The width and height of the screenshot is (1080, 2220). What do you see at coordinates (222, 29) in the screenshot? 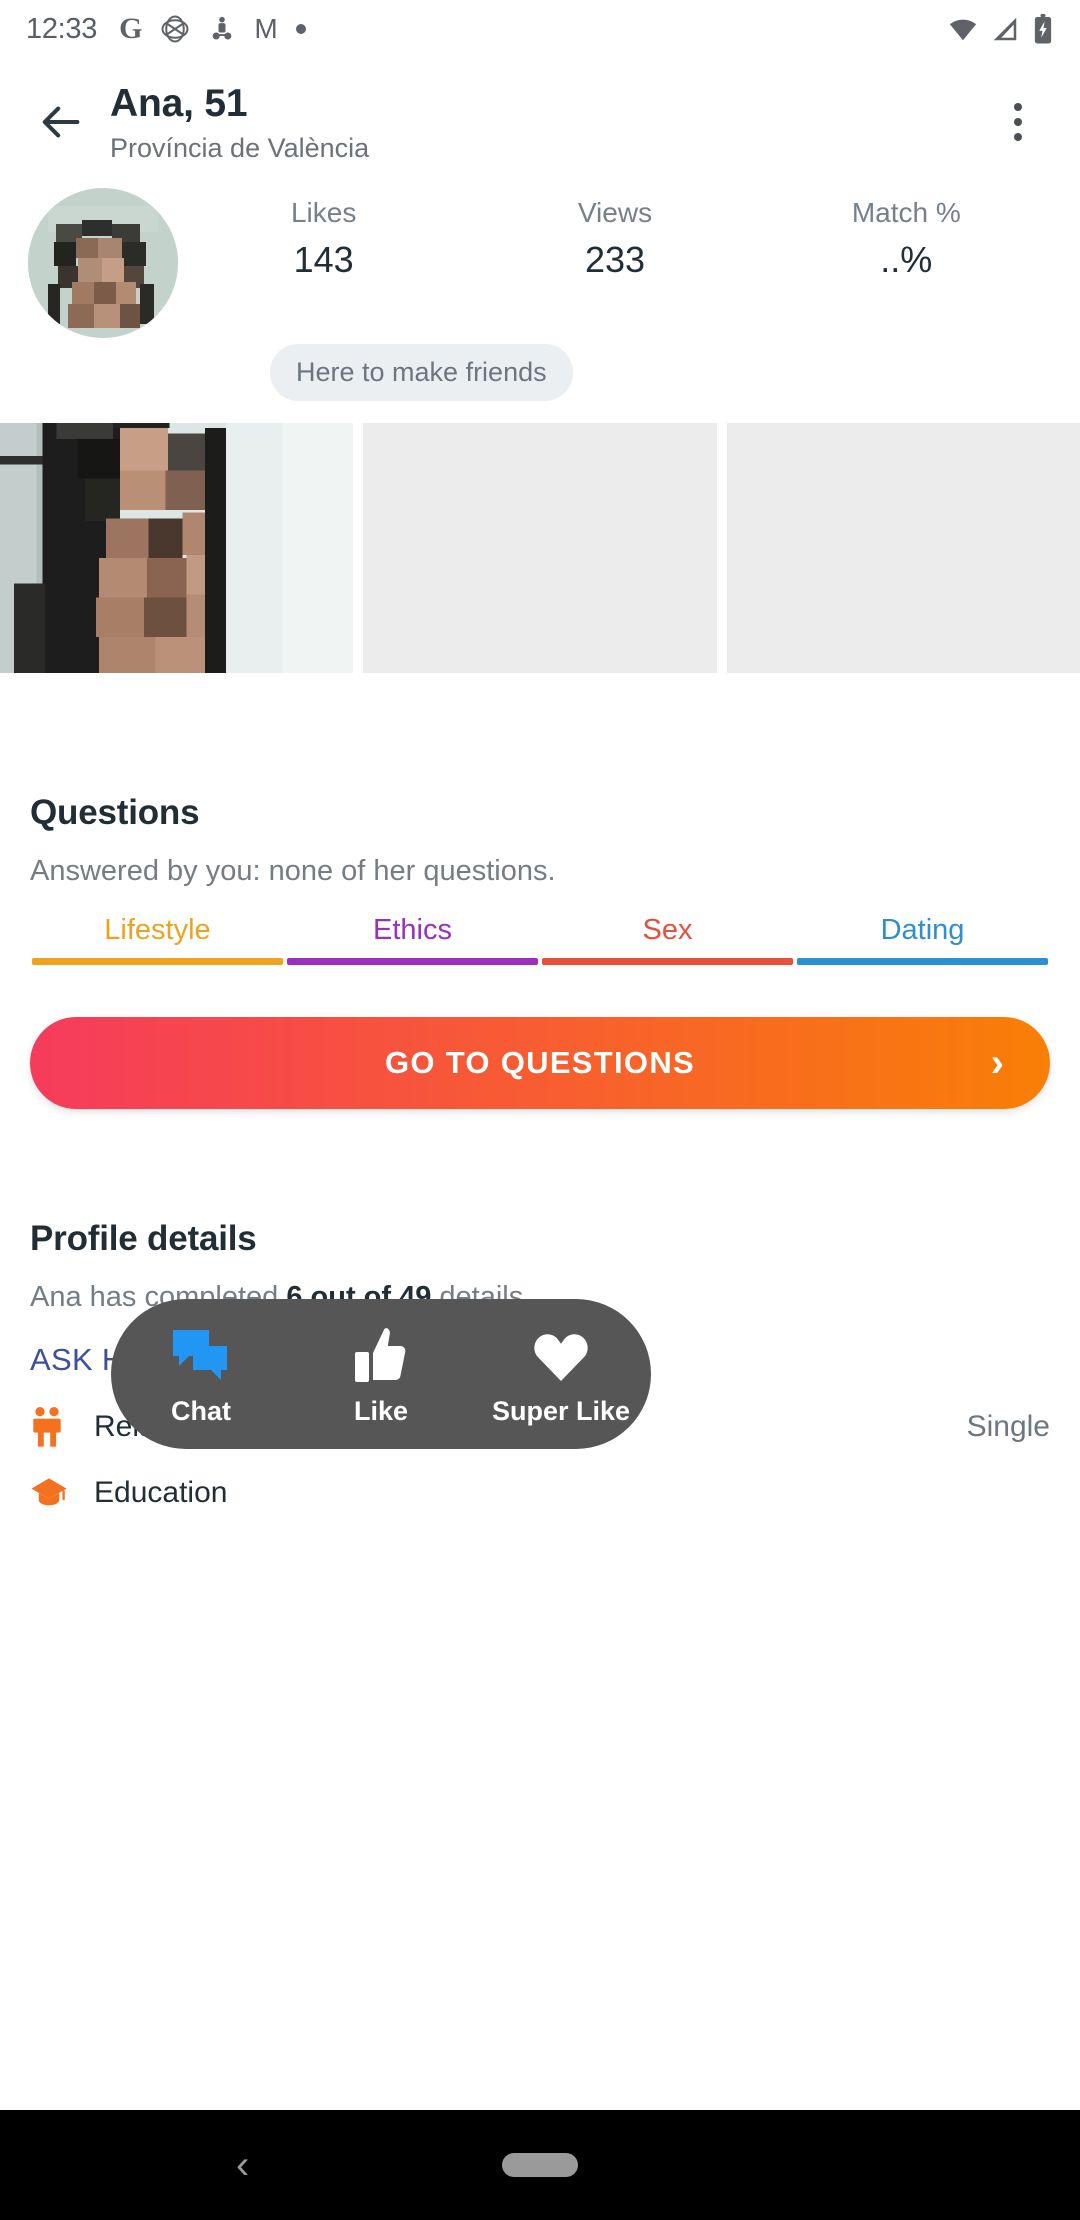
I see `app-icon` at bounding box center [222, 29].